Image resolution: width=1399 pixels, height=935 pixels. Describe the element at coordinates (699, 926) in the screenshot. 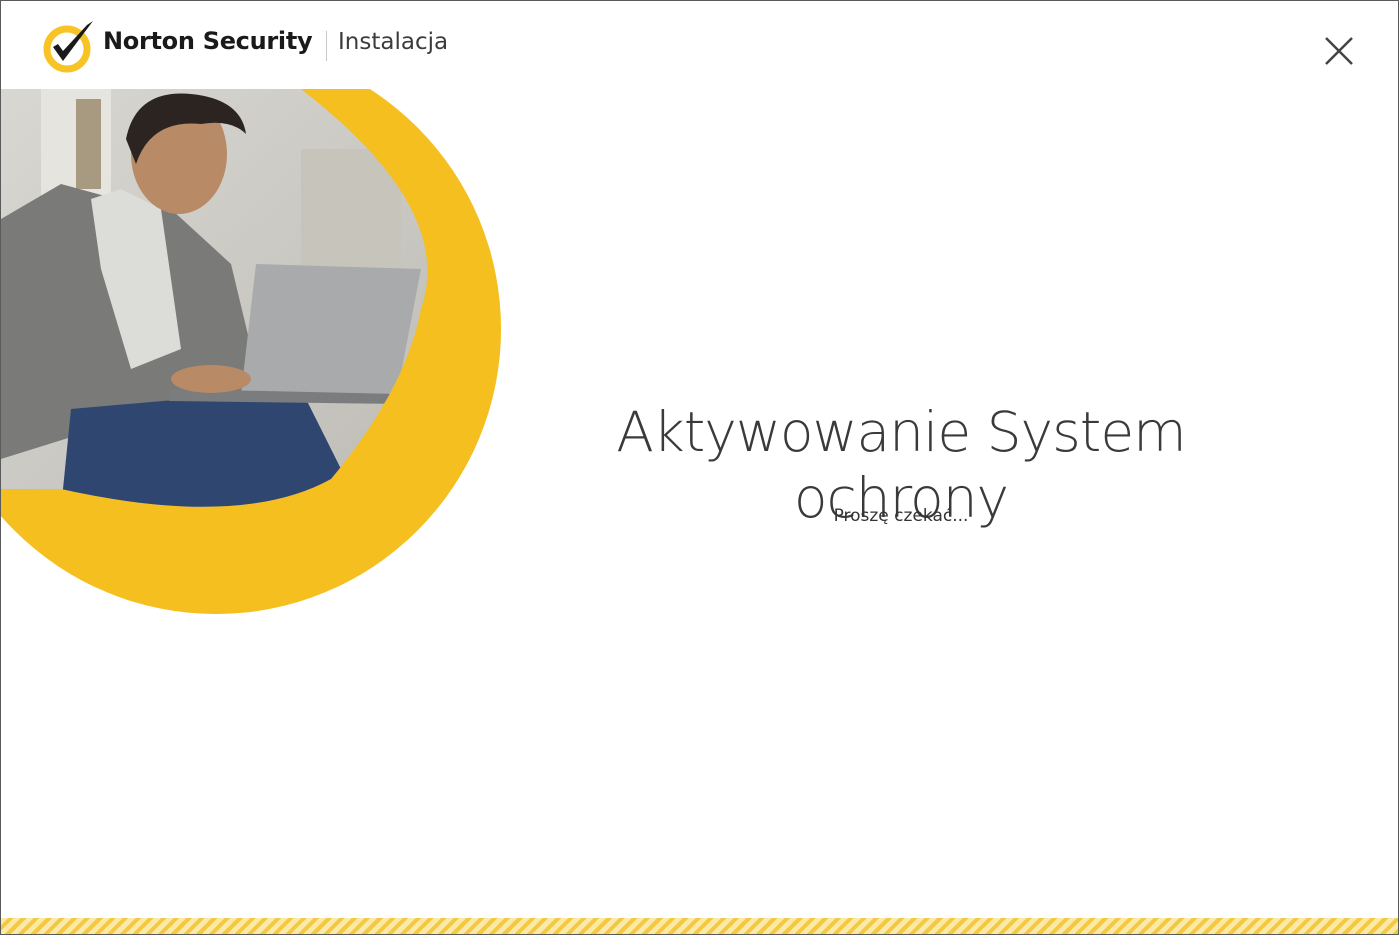

I see `progress-indicator` at that location.